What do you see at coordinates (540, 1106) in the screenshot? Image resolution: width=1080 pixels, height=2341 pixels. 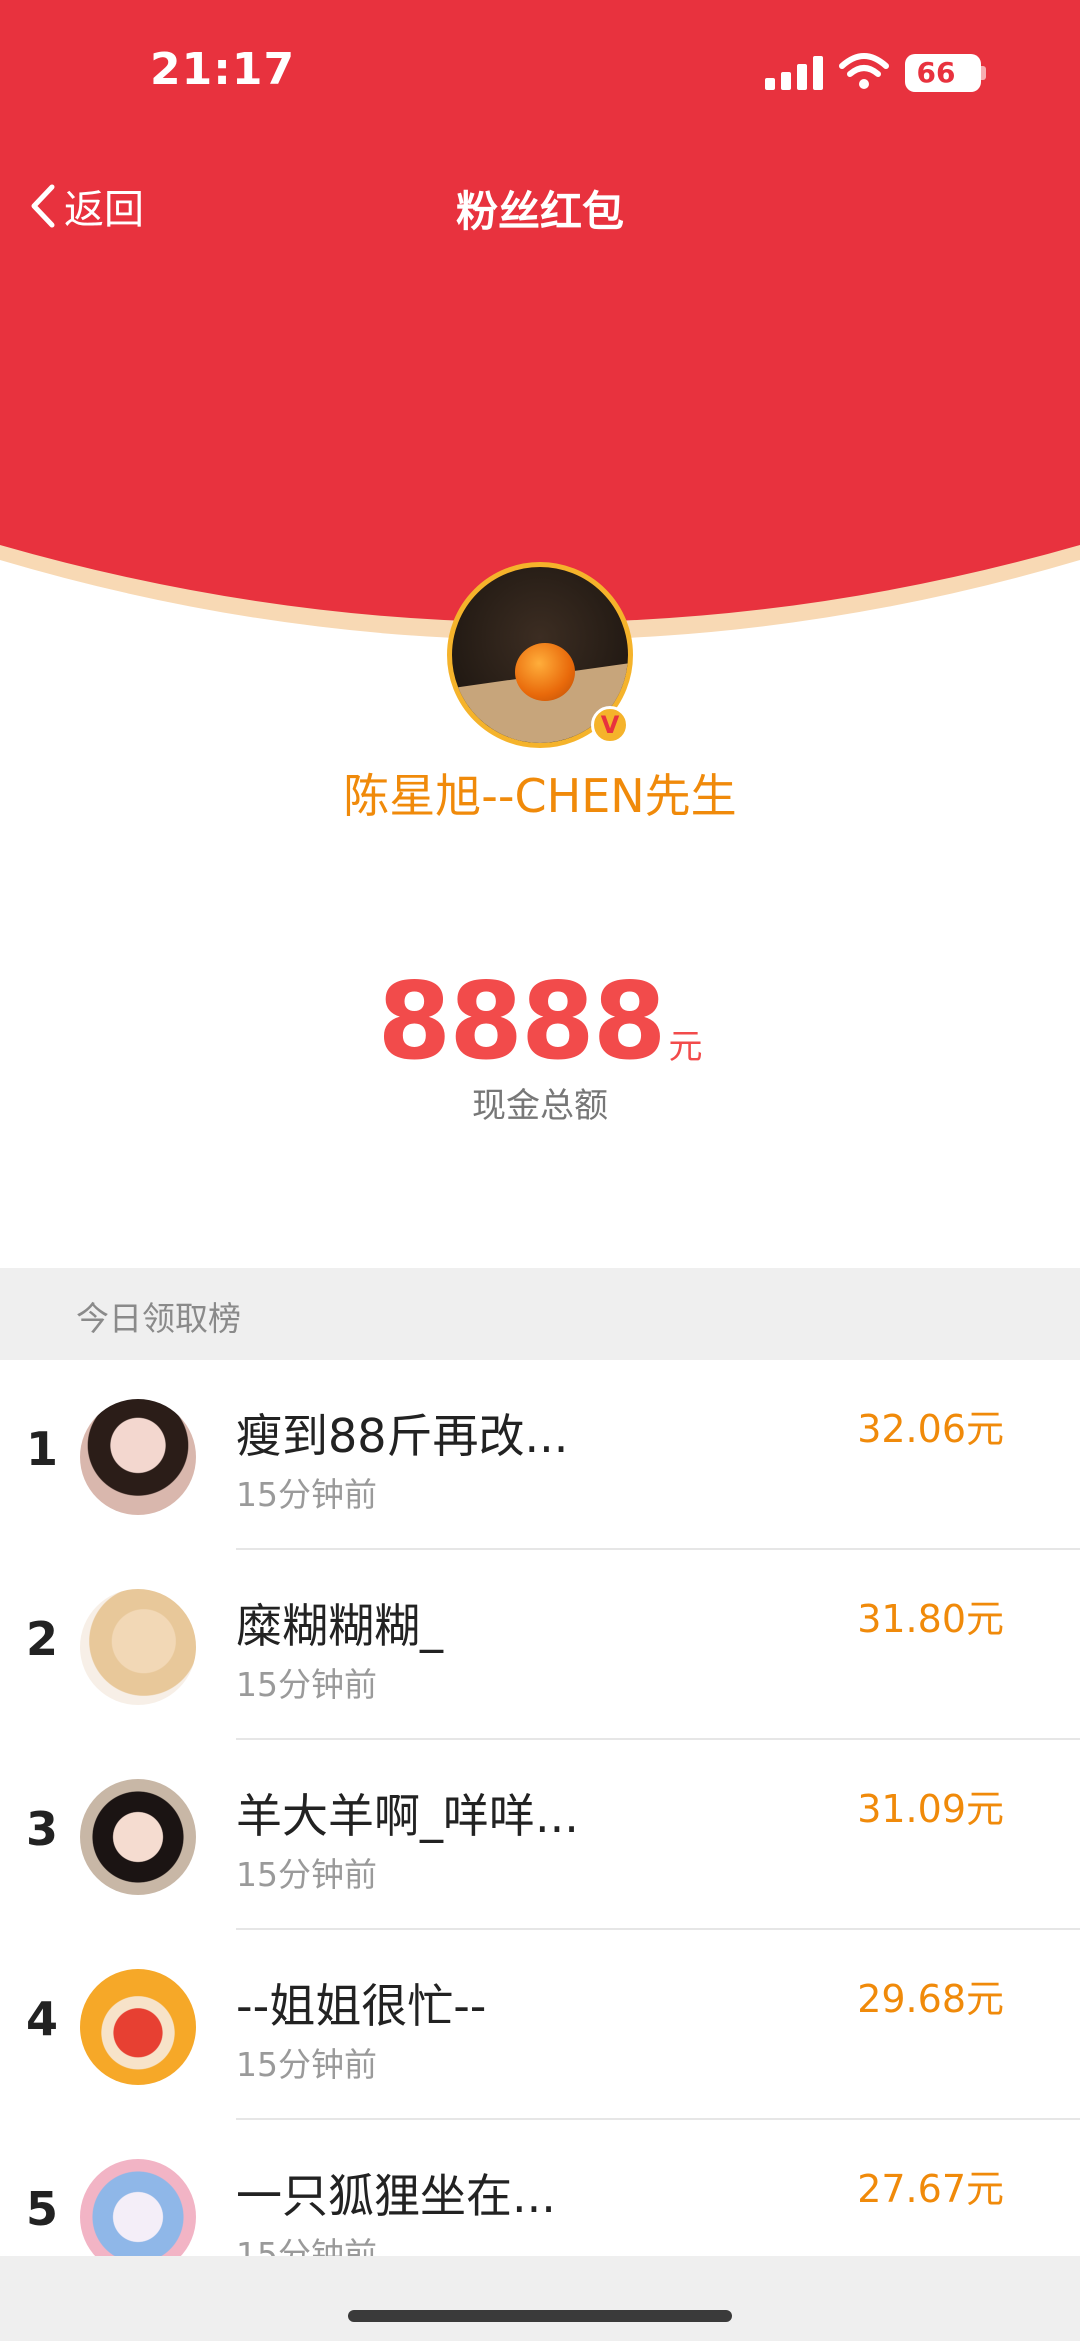 I see `total-amount-label: 现金总额` at bounding box center [540, 1106].